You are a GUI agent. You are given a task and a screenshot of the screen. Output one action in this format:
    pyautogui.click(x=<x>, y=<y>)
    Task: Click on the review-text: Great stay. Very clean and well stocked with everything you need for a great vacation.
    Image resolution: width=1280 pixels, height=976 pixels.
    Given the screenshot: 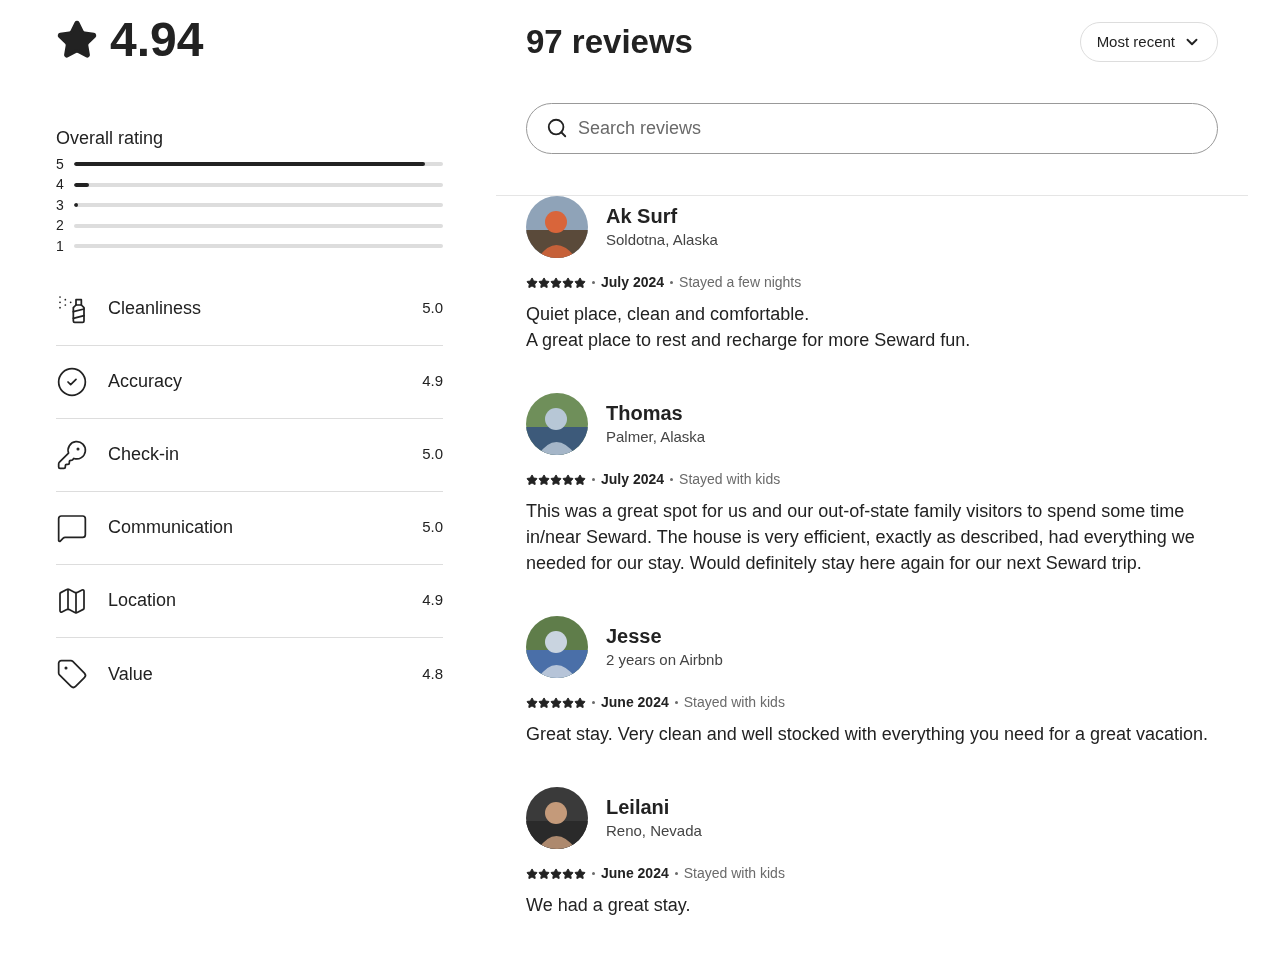 What is the action you would take?
    pyautogui.click(x=868, y=734)
    